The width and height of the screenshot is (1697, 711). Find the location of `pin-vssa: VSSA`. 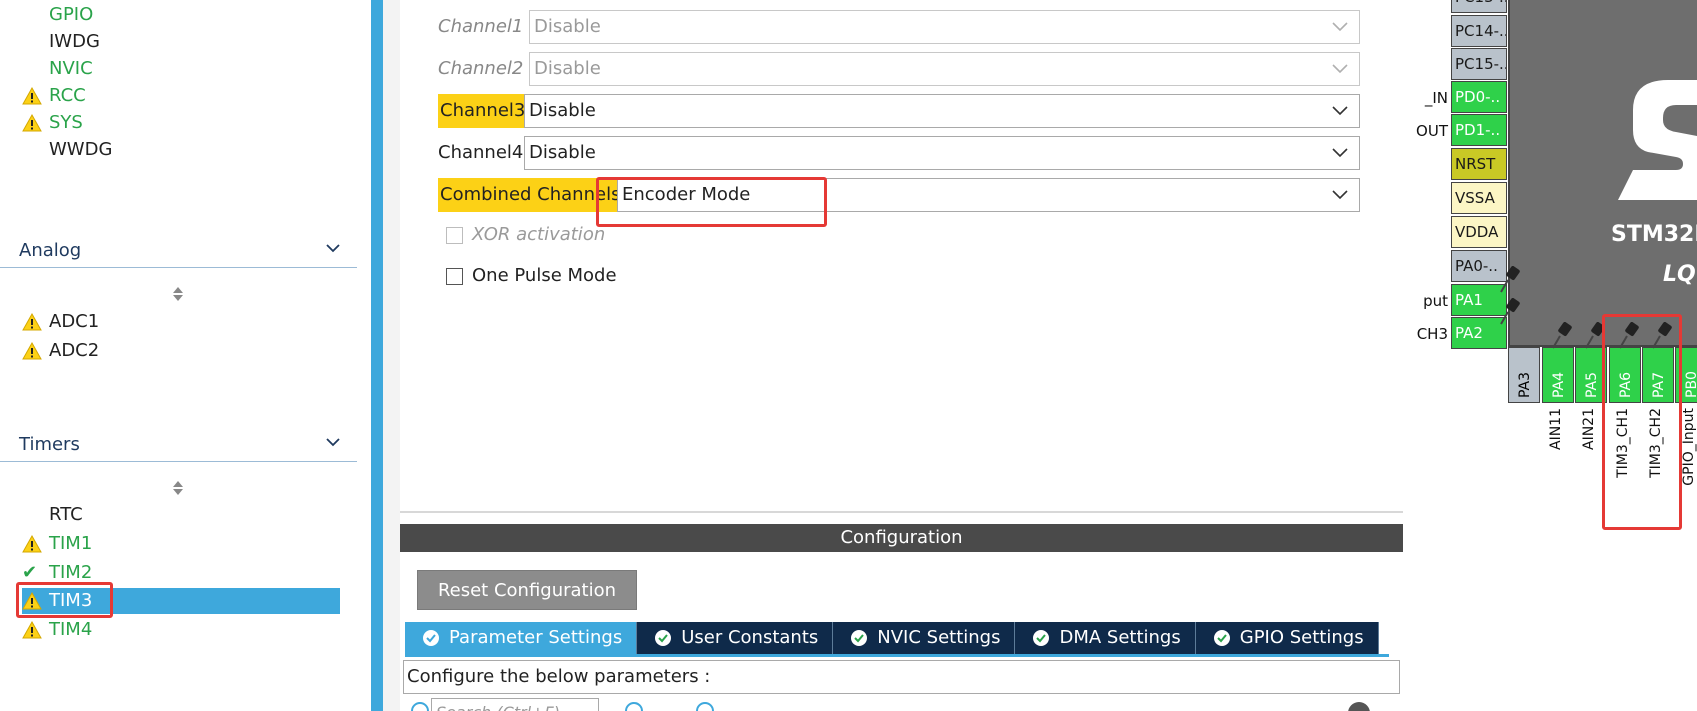

pin-vssa: VSSA is located at coordinates (1479, 198).